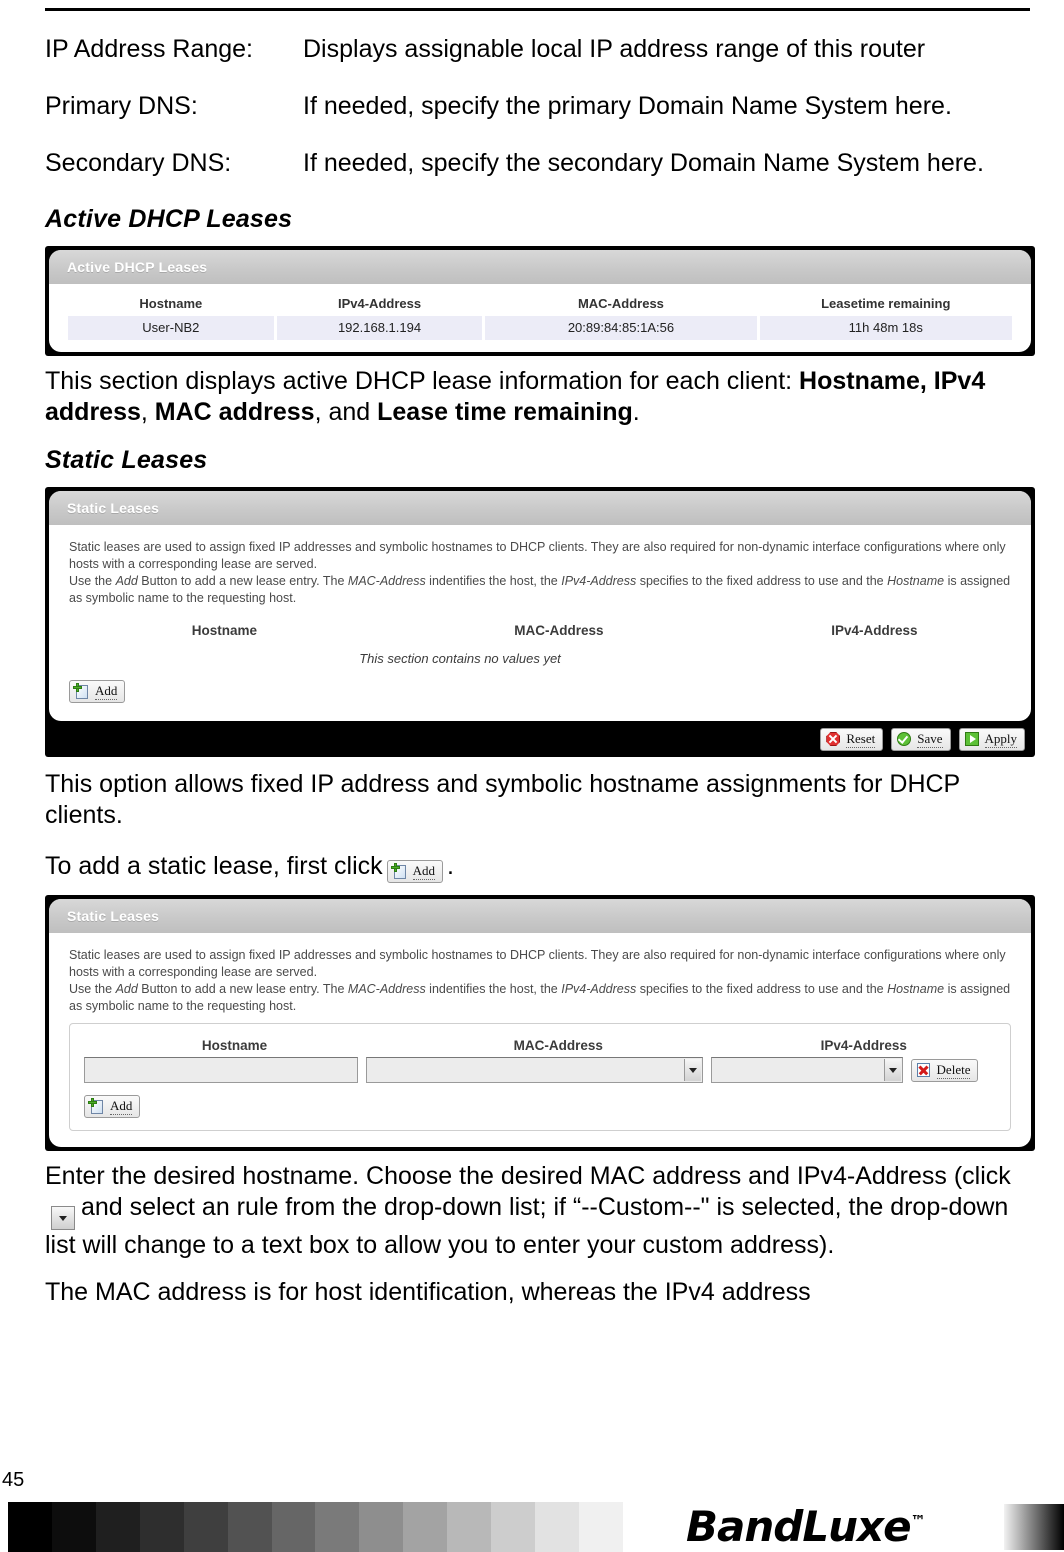 This screenshot has height=1552, width=1064. I want to click on grayscale-calibration-bar, so click(315, 1527).